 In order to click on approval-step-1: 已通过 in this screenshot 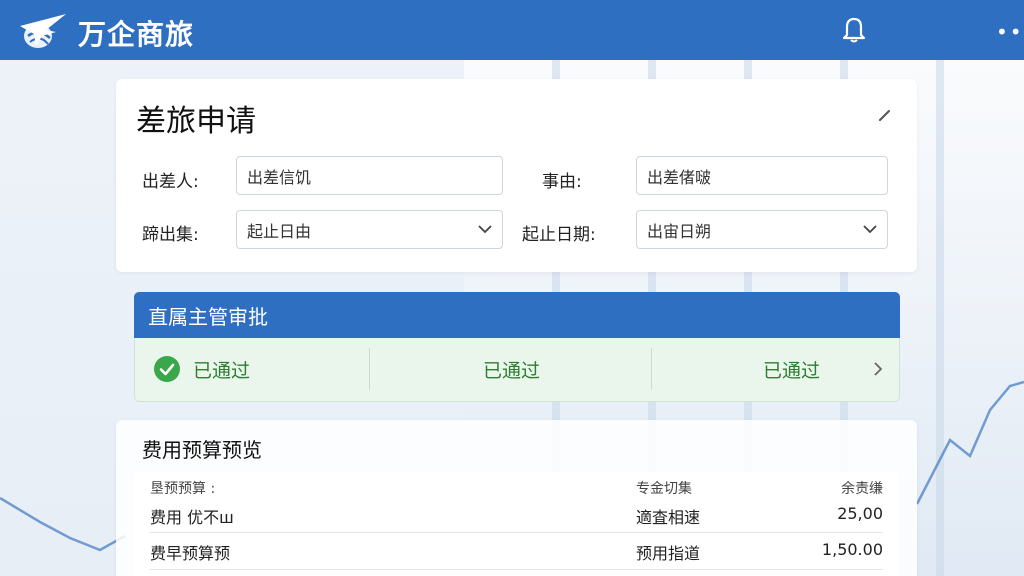, I will do `click(201, 369)`.